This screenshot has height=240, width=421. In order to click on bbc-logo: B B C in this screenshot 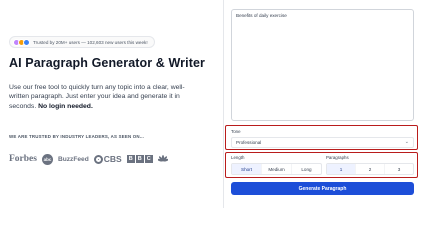, I will do `click(139, 159)`.